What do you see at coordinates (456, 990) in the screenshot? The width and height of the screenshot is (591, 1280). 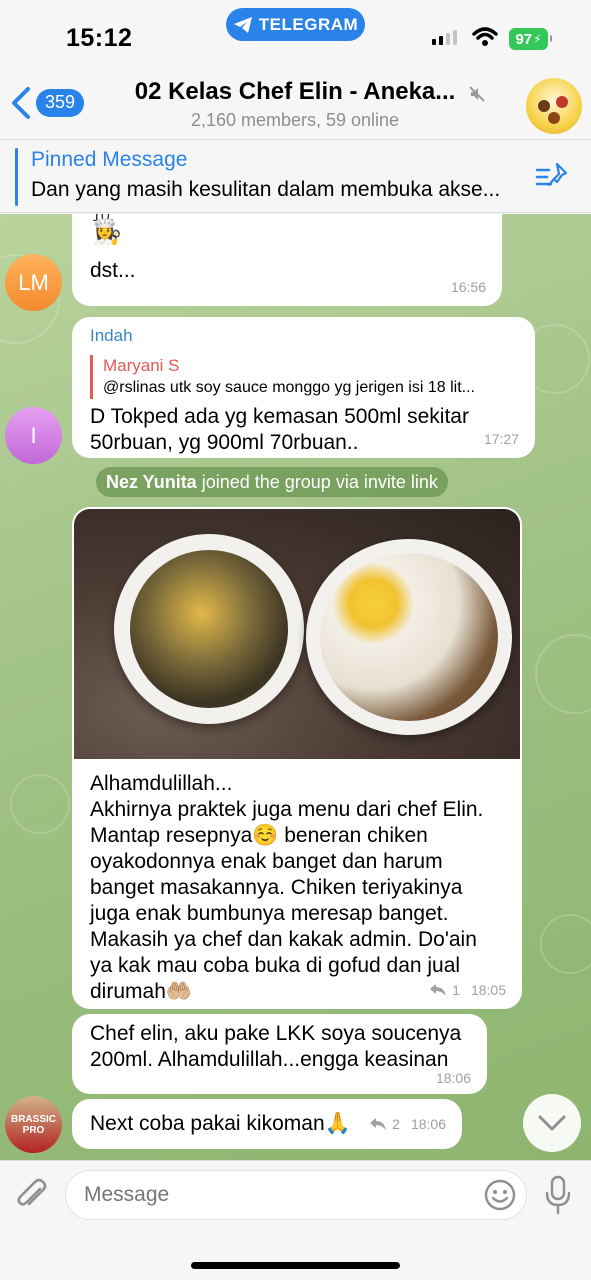 I see `reply-count: 1` at bounding box center [456, 990].